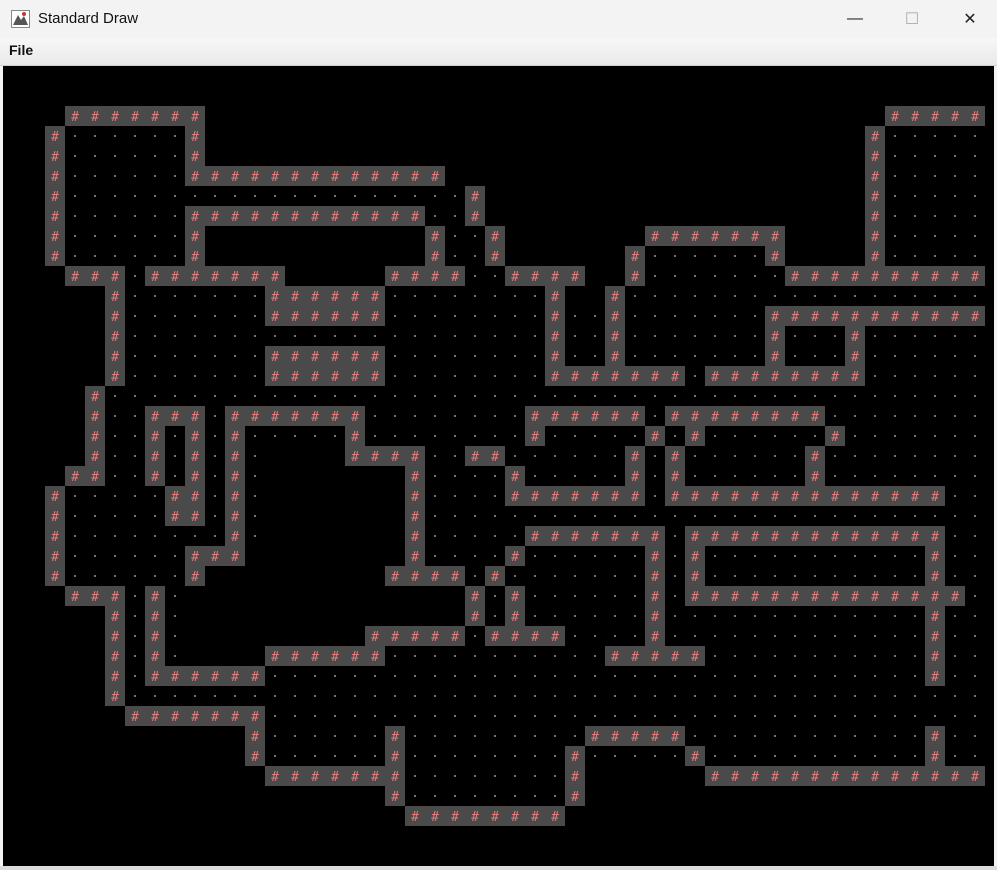 Image resolution: width=997 pixels, height=870 pixels. Describe the element at coordinates (855, 19) in the screenshot. I see `minimize-button: —` at that location.